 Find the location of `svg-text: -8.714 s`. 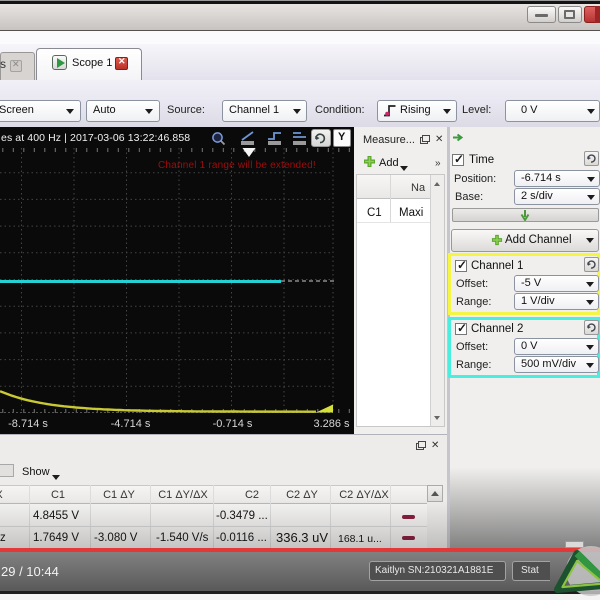

svg-text: -8.714 s is located at coordinates (28, 424).